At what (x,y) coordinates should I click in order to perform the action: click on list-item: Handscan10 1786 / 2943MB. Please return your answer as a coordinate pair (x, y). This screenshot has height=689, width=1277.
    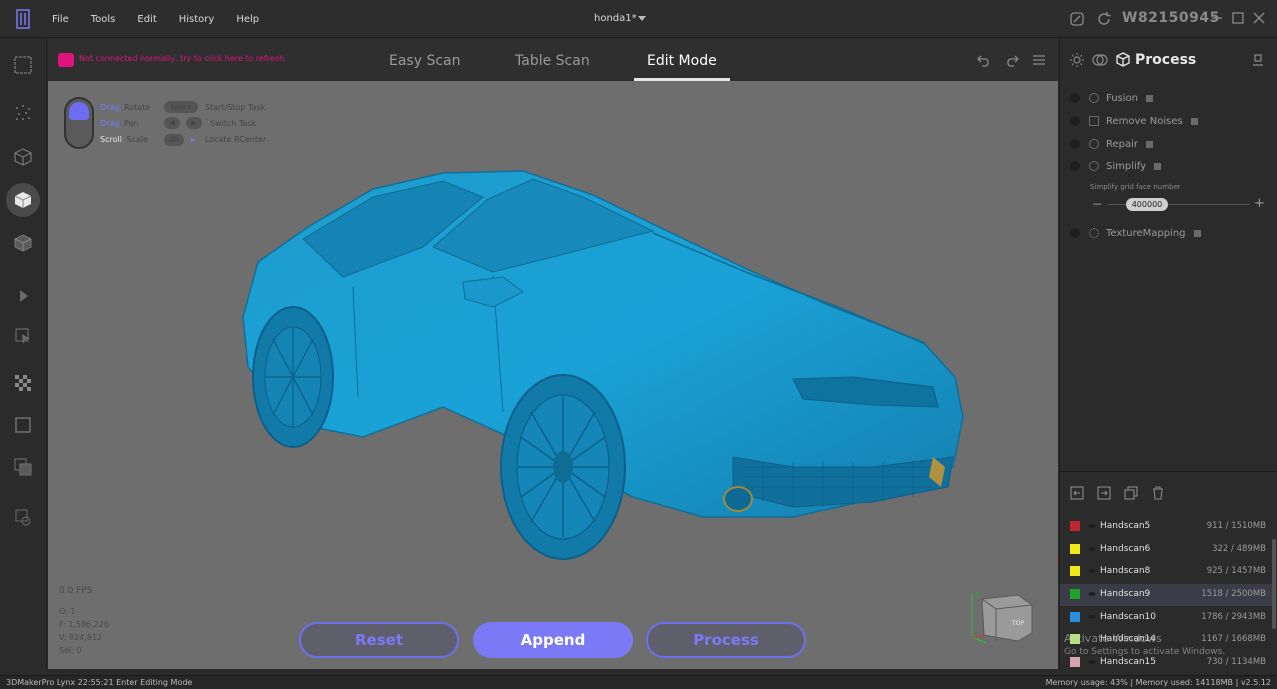
    Looking at the image, I should click on (1166, 618).